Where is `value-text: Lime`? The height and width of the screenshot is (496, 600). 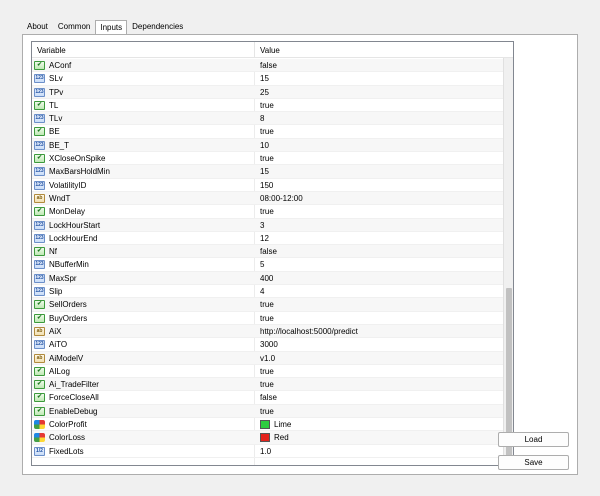 value-text: Lime is located at coordinates (283, 425).